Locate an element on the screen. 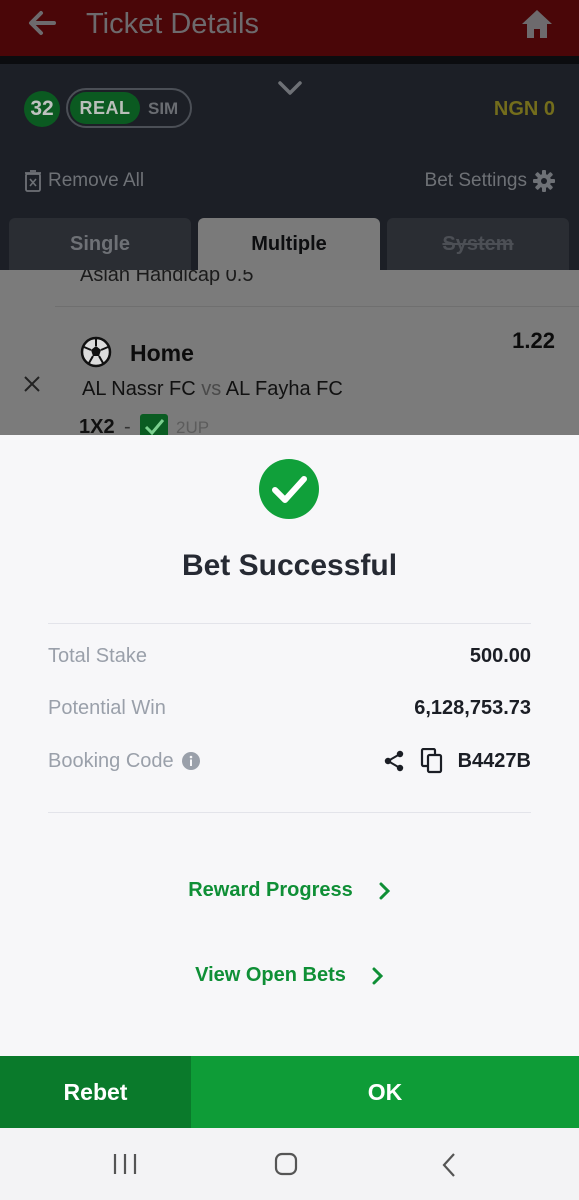 This screenshot has height=1200, width=579. action-bar: Rebet OK is located at coordinates (289, 1092).